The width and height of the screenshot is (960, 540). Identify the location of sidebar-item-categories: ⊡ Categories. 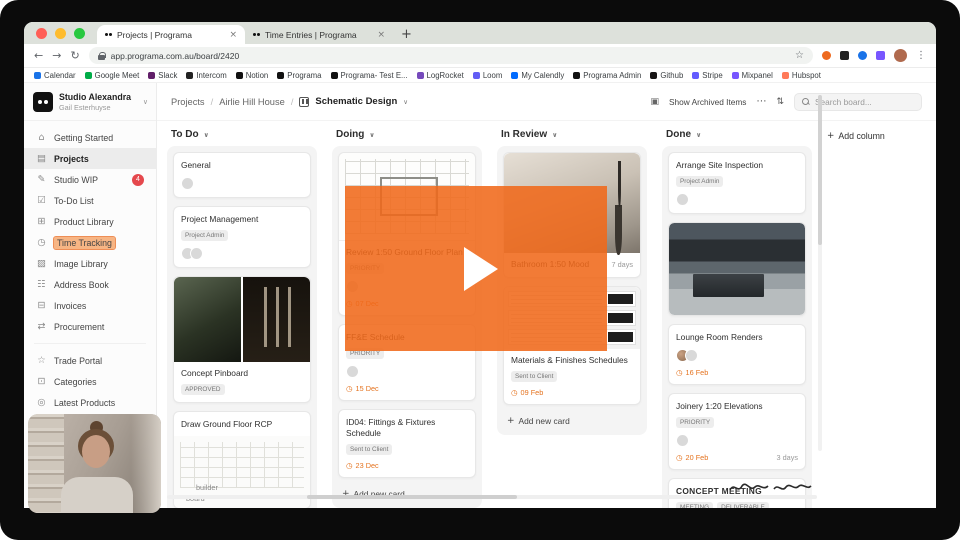
(90, 381).